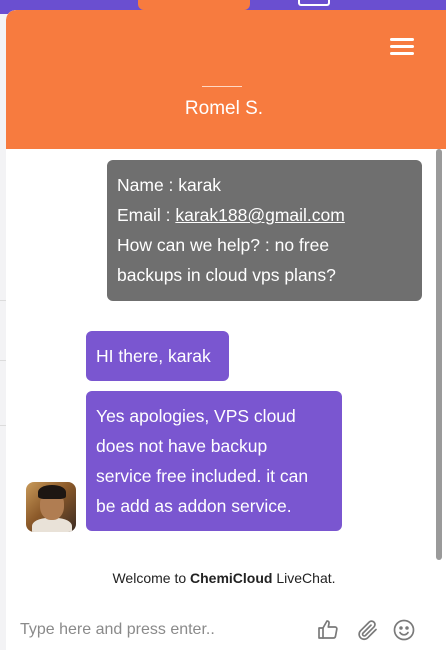 This screenshot has width=446, height=650. I want to click on message-input-bar, so click(226, 629).